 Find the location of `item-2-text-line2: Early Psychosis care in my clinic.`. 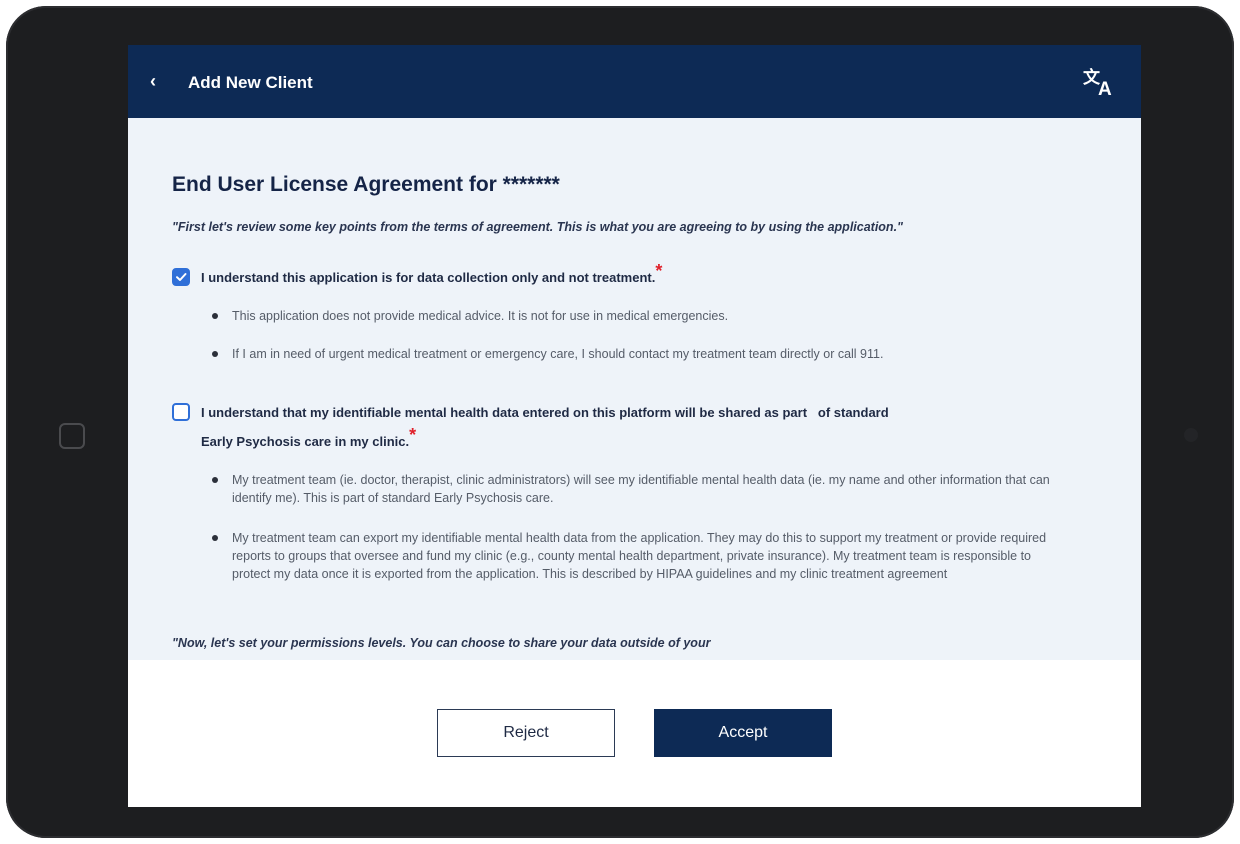

item-2-text-line2: Early Psychosis care in my clinic. is located at coordinates (305, 441).